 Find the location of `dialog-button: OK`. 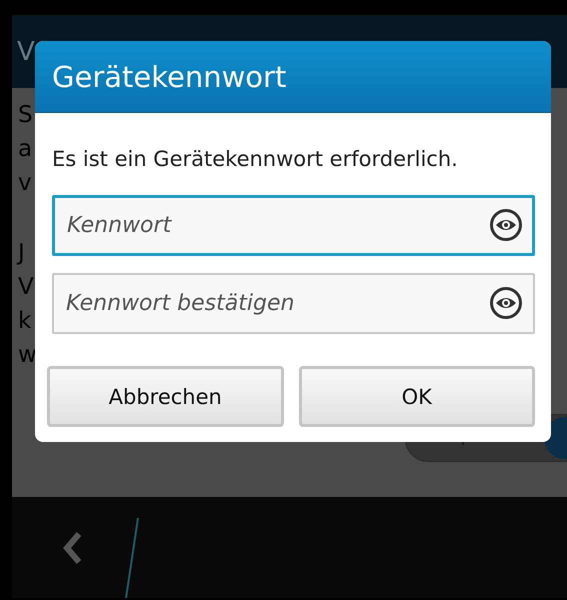

dialog-button: OK is located at coordinates (416, 396).